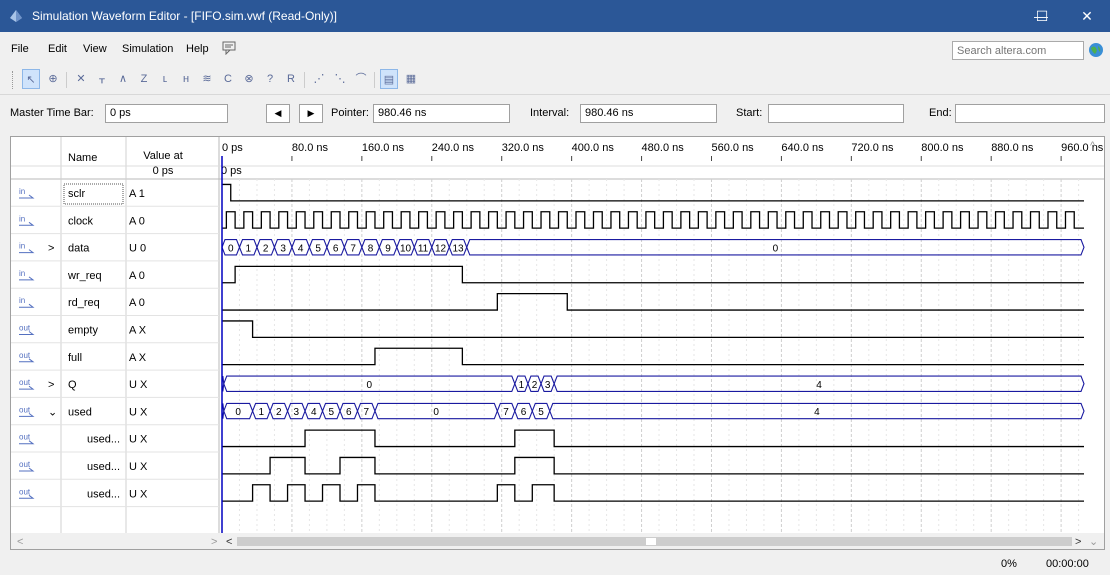  I want to click on group-icon: ⋱, so click(340, 79).